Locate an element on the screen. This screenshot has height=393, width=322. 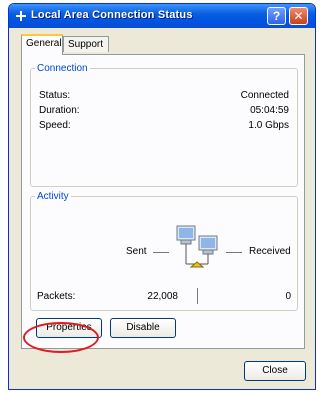
packets-label: Packets: is located at coordinates (56, 296).